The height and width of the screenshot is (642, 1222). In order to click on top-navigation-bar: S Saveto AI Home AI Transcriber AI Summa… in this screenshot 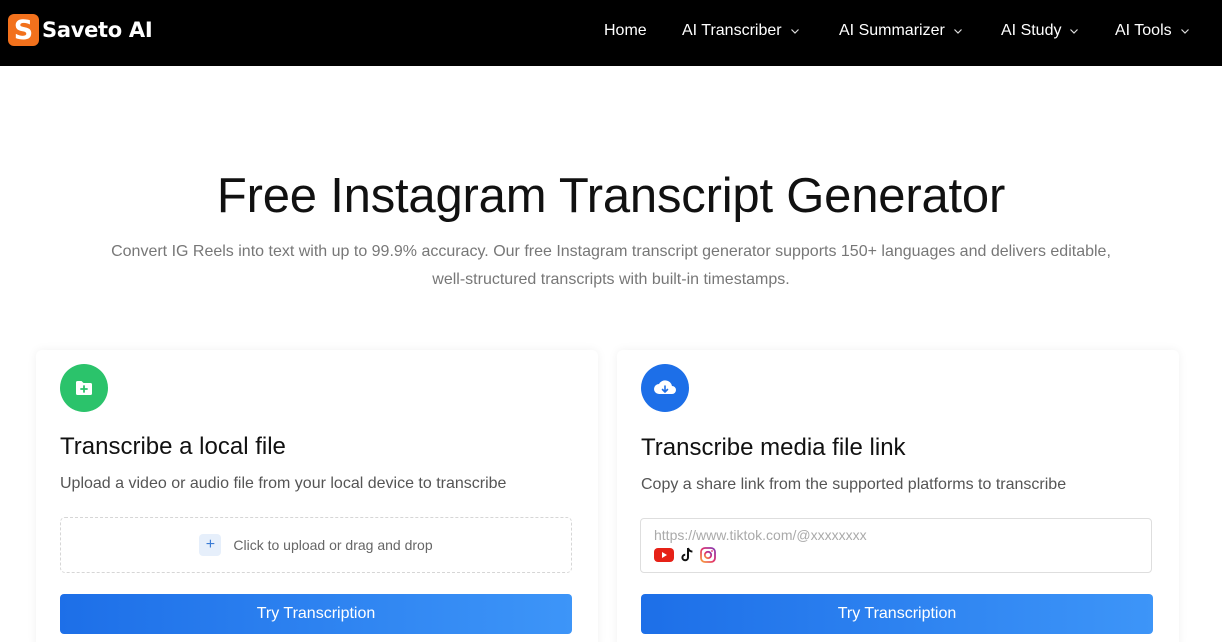, I will do `click(611, 33)`.